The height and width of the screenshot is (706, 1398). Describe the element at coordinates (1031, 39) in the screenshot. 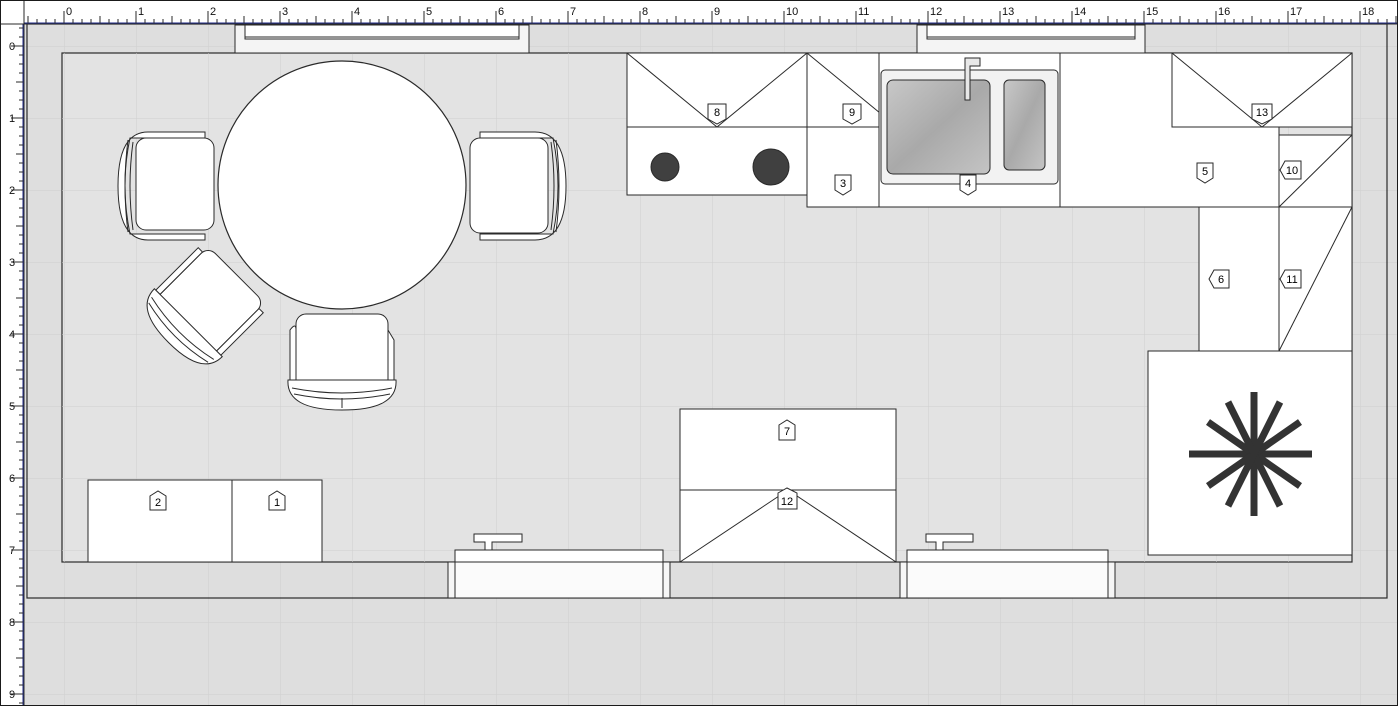

I see `window-top-right` at that location.